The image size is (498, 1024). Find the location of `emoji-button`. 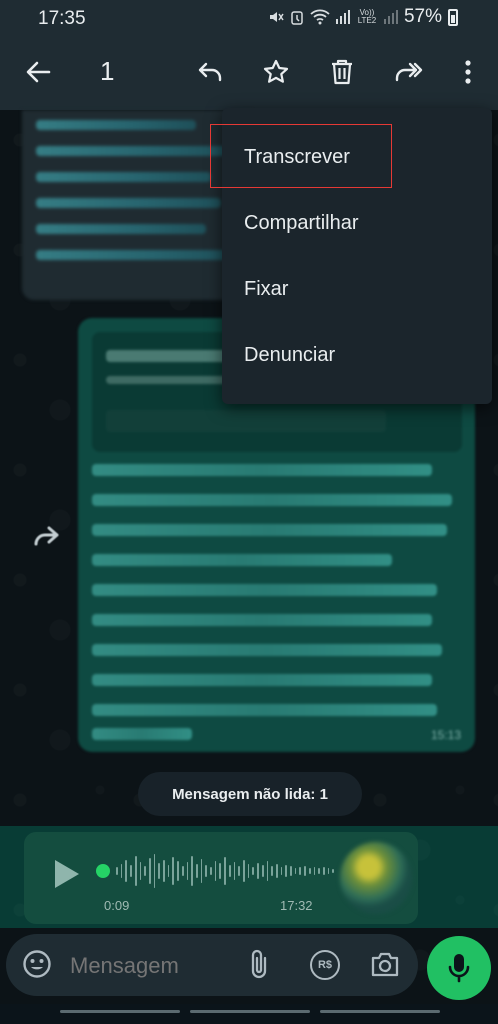

emoji-button is located at coordinates (38, 965).